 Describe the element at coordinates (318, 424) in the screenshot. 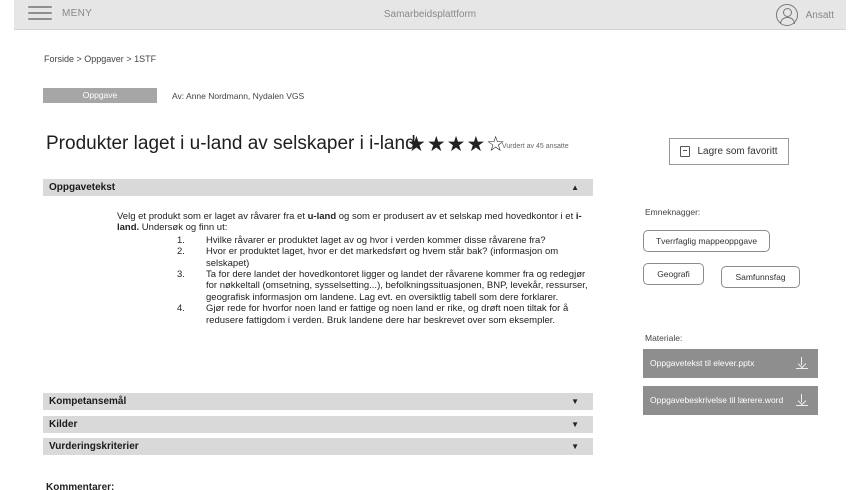

I see `accordion-sources: Kilder ▼` at that location.